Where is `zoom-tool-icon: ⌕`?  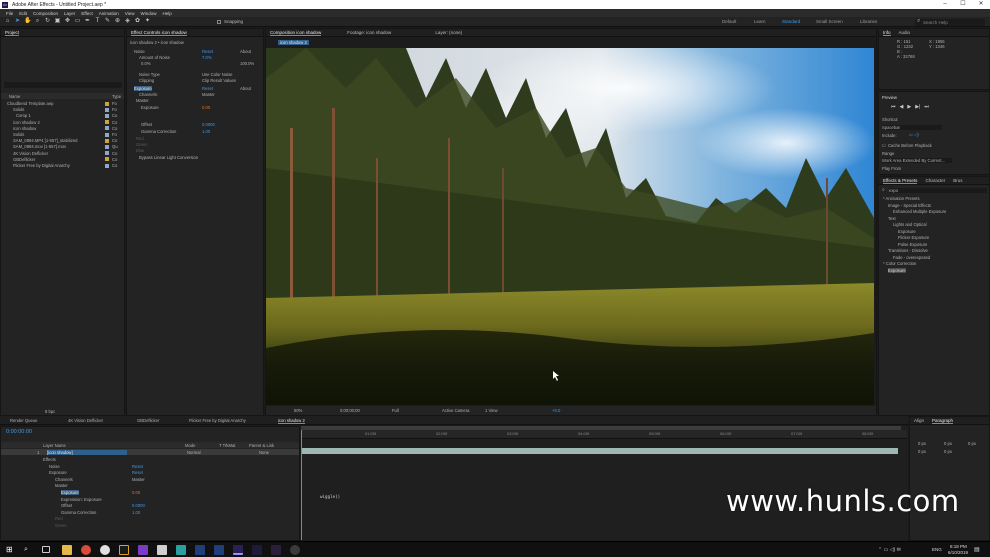
zoom-tool-icon: ⌕ is located at coordinates (37, 21).